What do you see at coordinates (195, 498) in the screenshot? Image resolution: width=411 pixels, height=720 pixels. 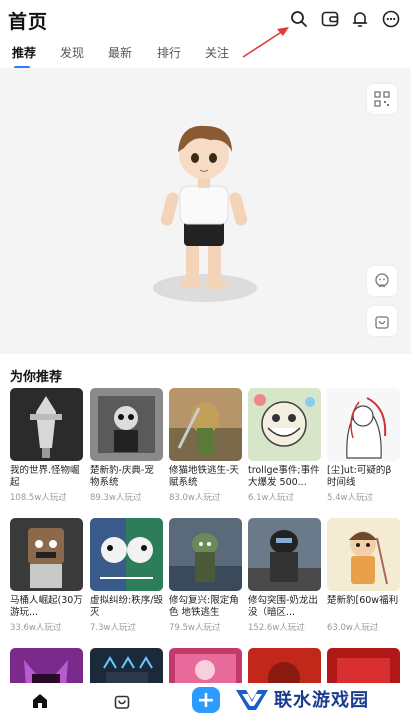 I see `play-count: 83.0w人玩过` at bounding box center [195, 498].